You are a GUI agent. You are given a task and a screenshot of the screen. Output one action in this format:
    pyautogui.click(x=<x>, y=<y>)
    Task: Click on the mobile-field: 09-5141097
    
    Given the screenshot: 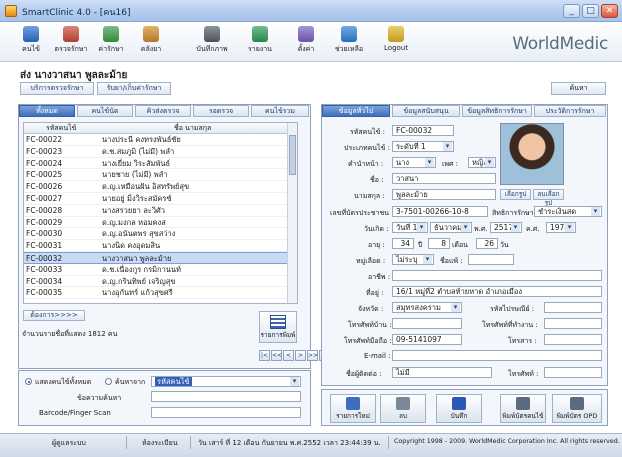 What is the action you would take?
    pyautogui.click(x=427, y=339)
    